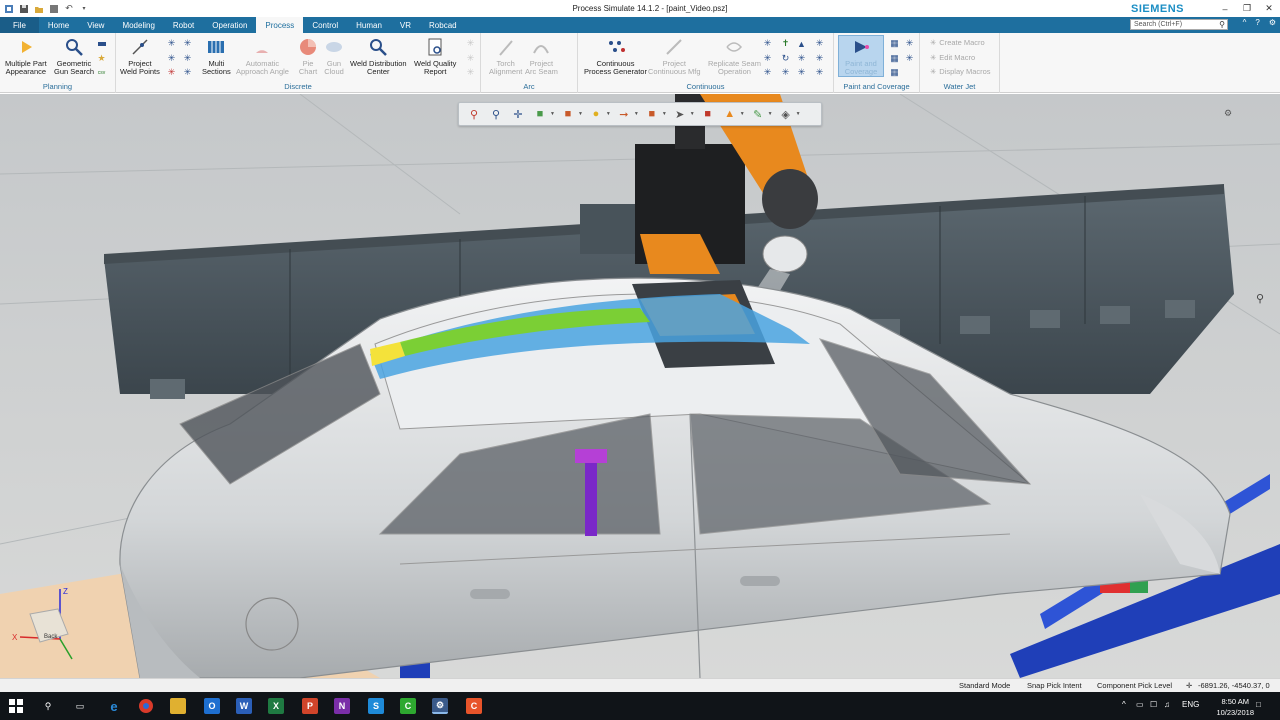  I want to click on triangle-icon: ▲, so click(801, 43).